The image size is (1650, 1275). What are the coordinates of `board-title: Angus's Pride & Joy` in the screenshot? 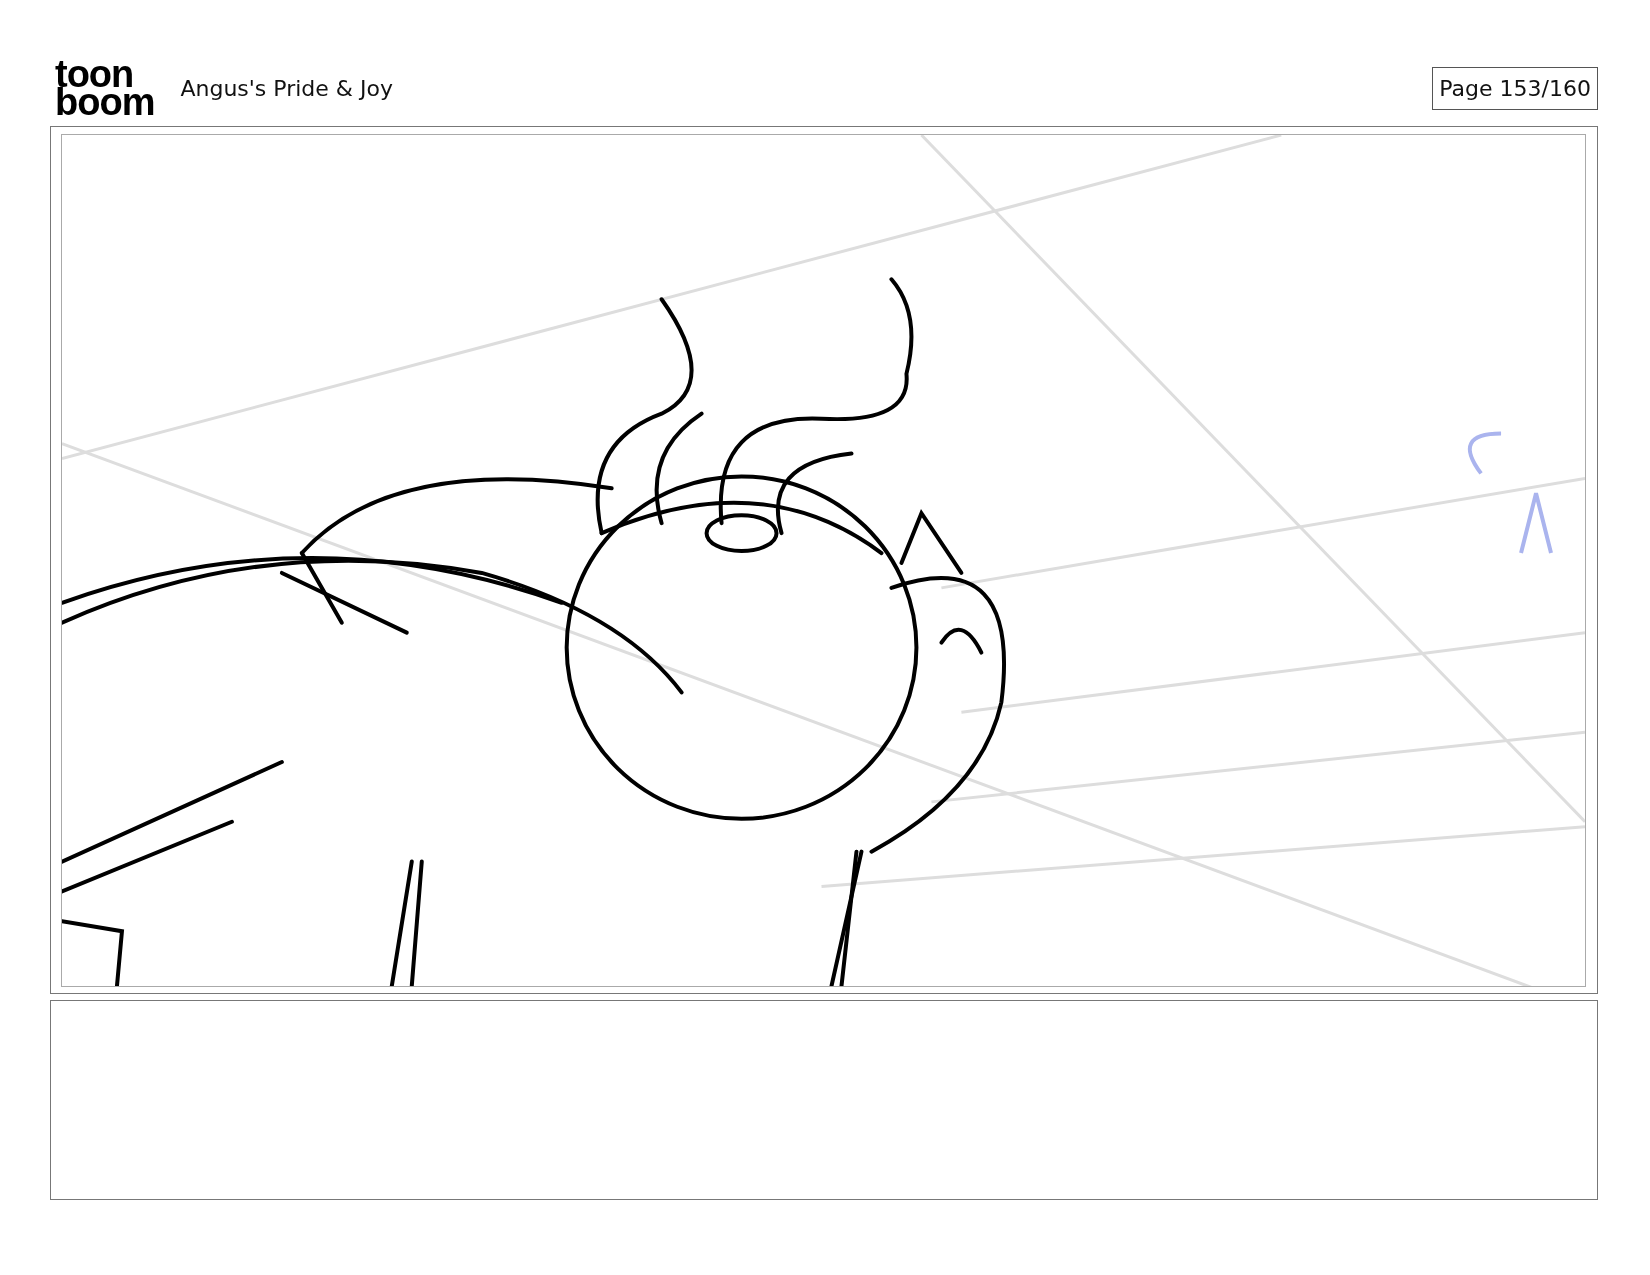 It's located at (286, 88).